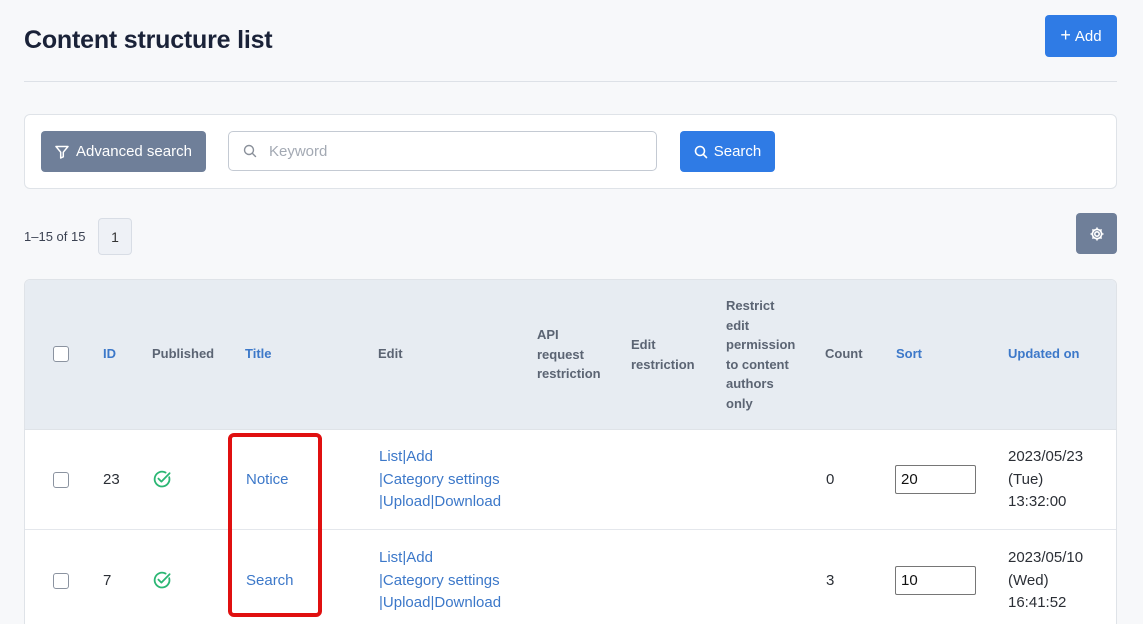  I want to click on column-edit-restriction-line: restriction, so click(663, 364).